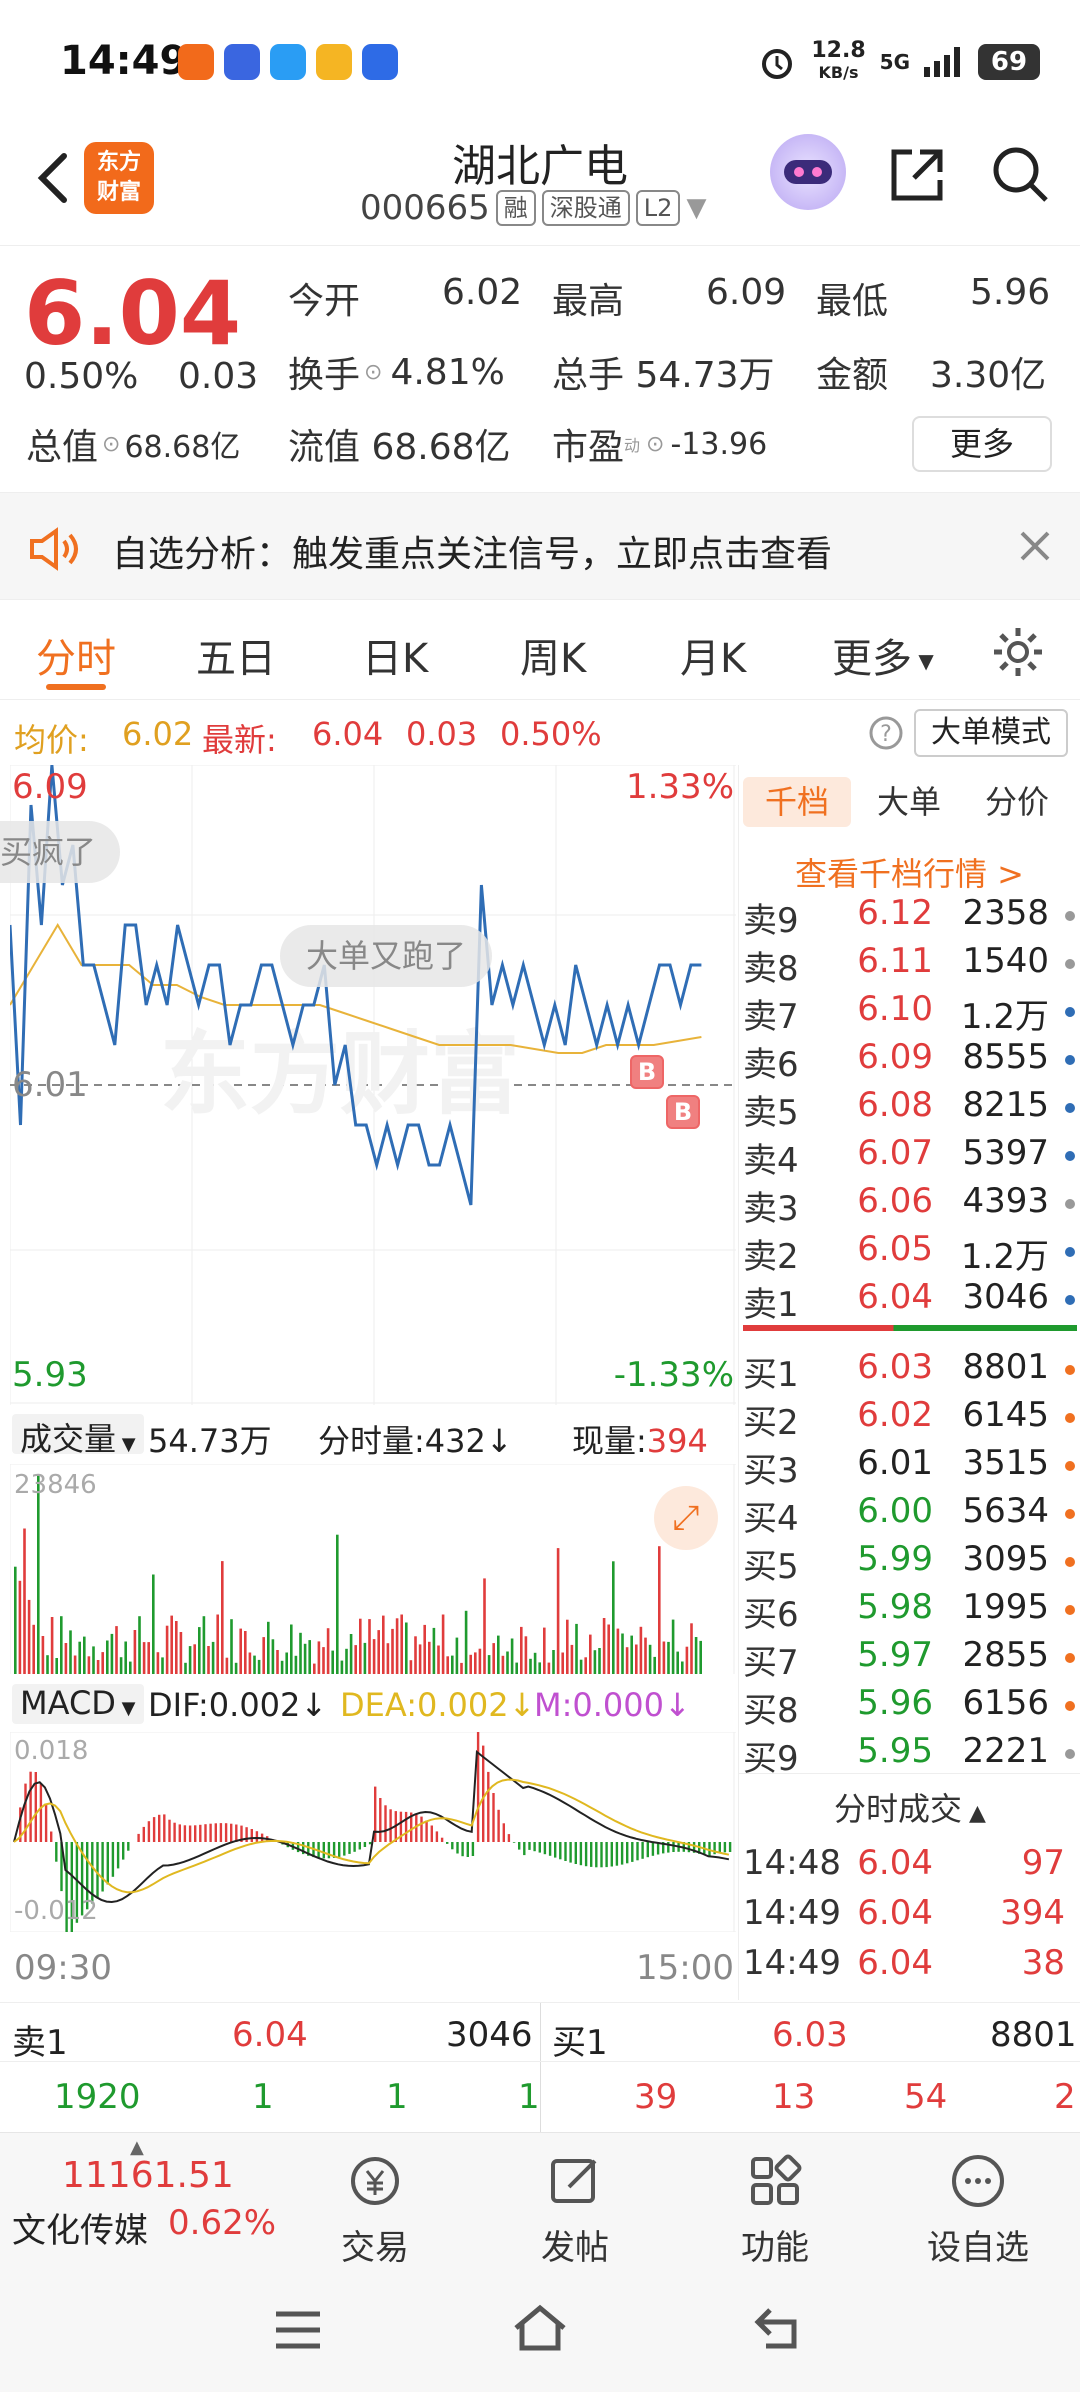 This screenshot has width=1080, height=2392. Describe the element at coordinates (895, 913) in the screenshot. I see `ask-price: 6.12` at that location.